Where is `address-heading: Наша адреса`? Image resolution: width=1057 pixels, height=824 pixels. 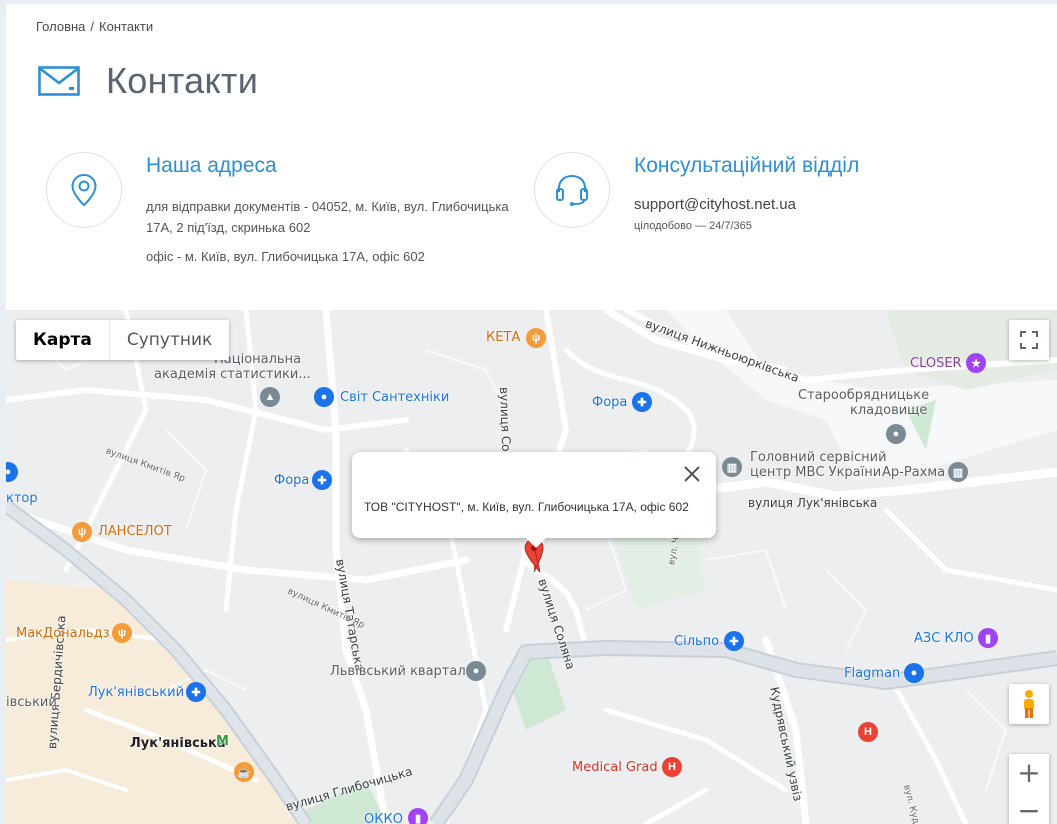
address-heading: Наша адреса is located at coordinates (211, 165).